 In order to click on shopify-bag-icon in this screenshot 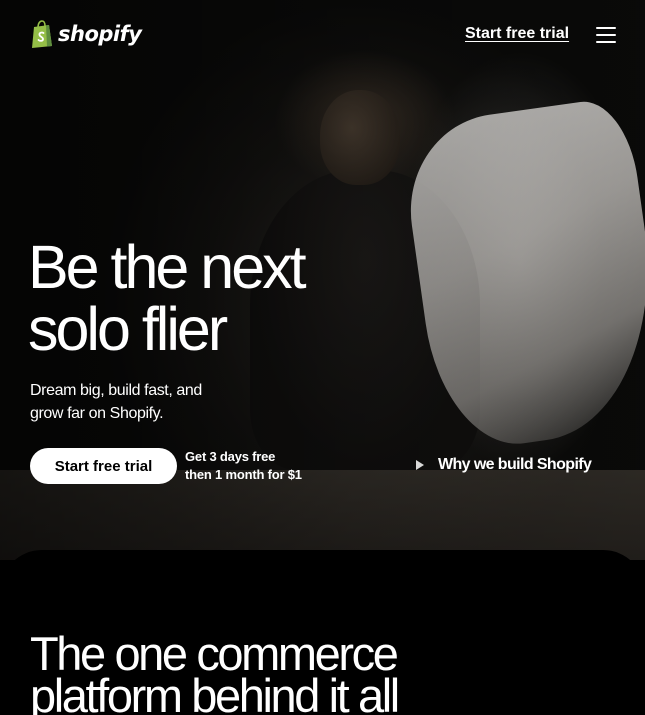, I will do `click(42, 34)`.